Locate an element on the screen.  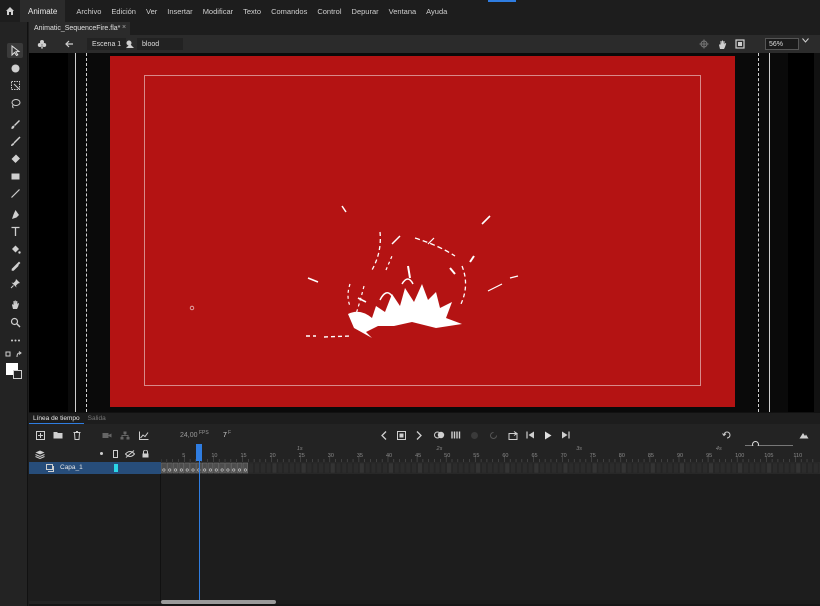
zoom-input: 56% is located at coordinates (782, 44).